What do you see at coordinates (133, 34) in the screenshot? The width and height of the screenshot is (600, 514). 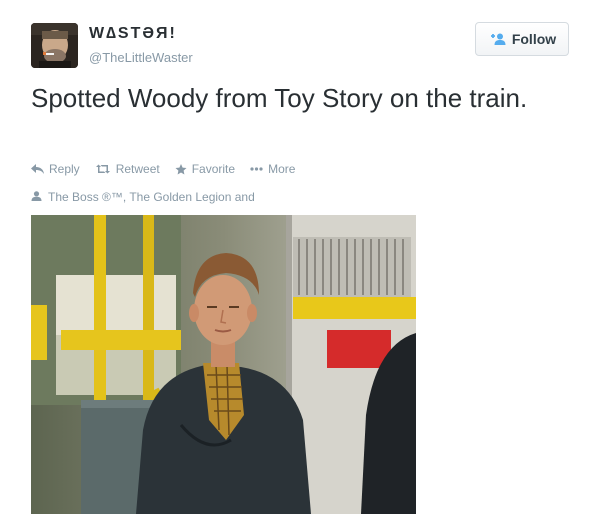 I see `display-name: W∆STƏЯ!` at bounding box center [133, 34].